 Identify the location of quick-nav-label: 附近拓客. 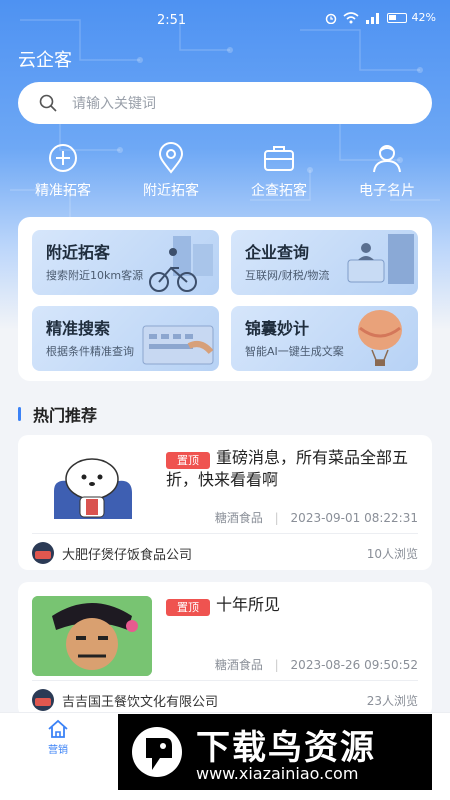
(171, 191).